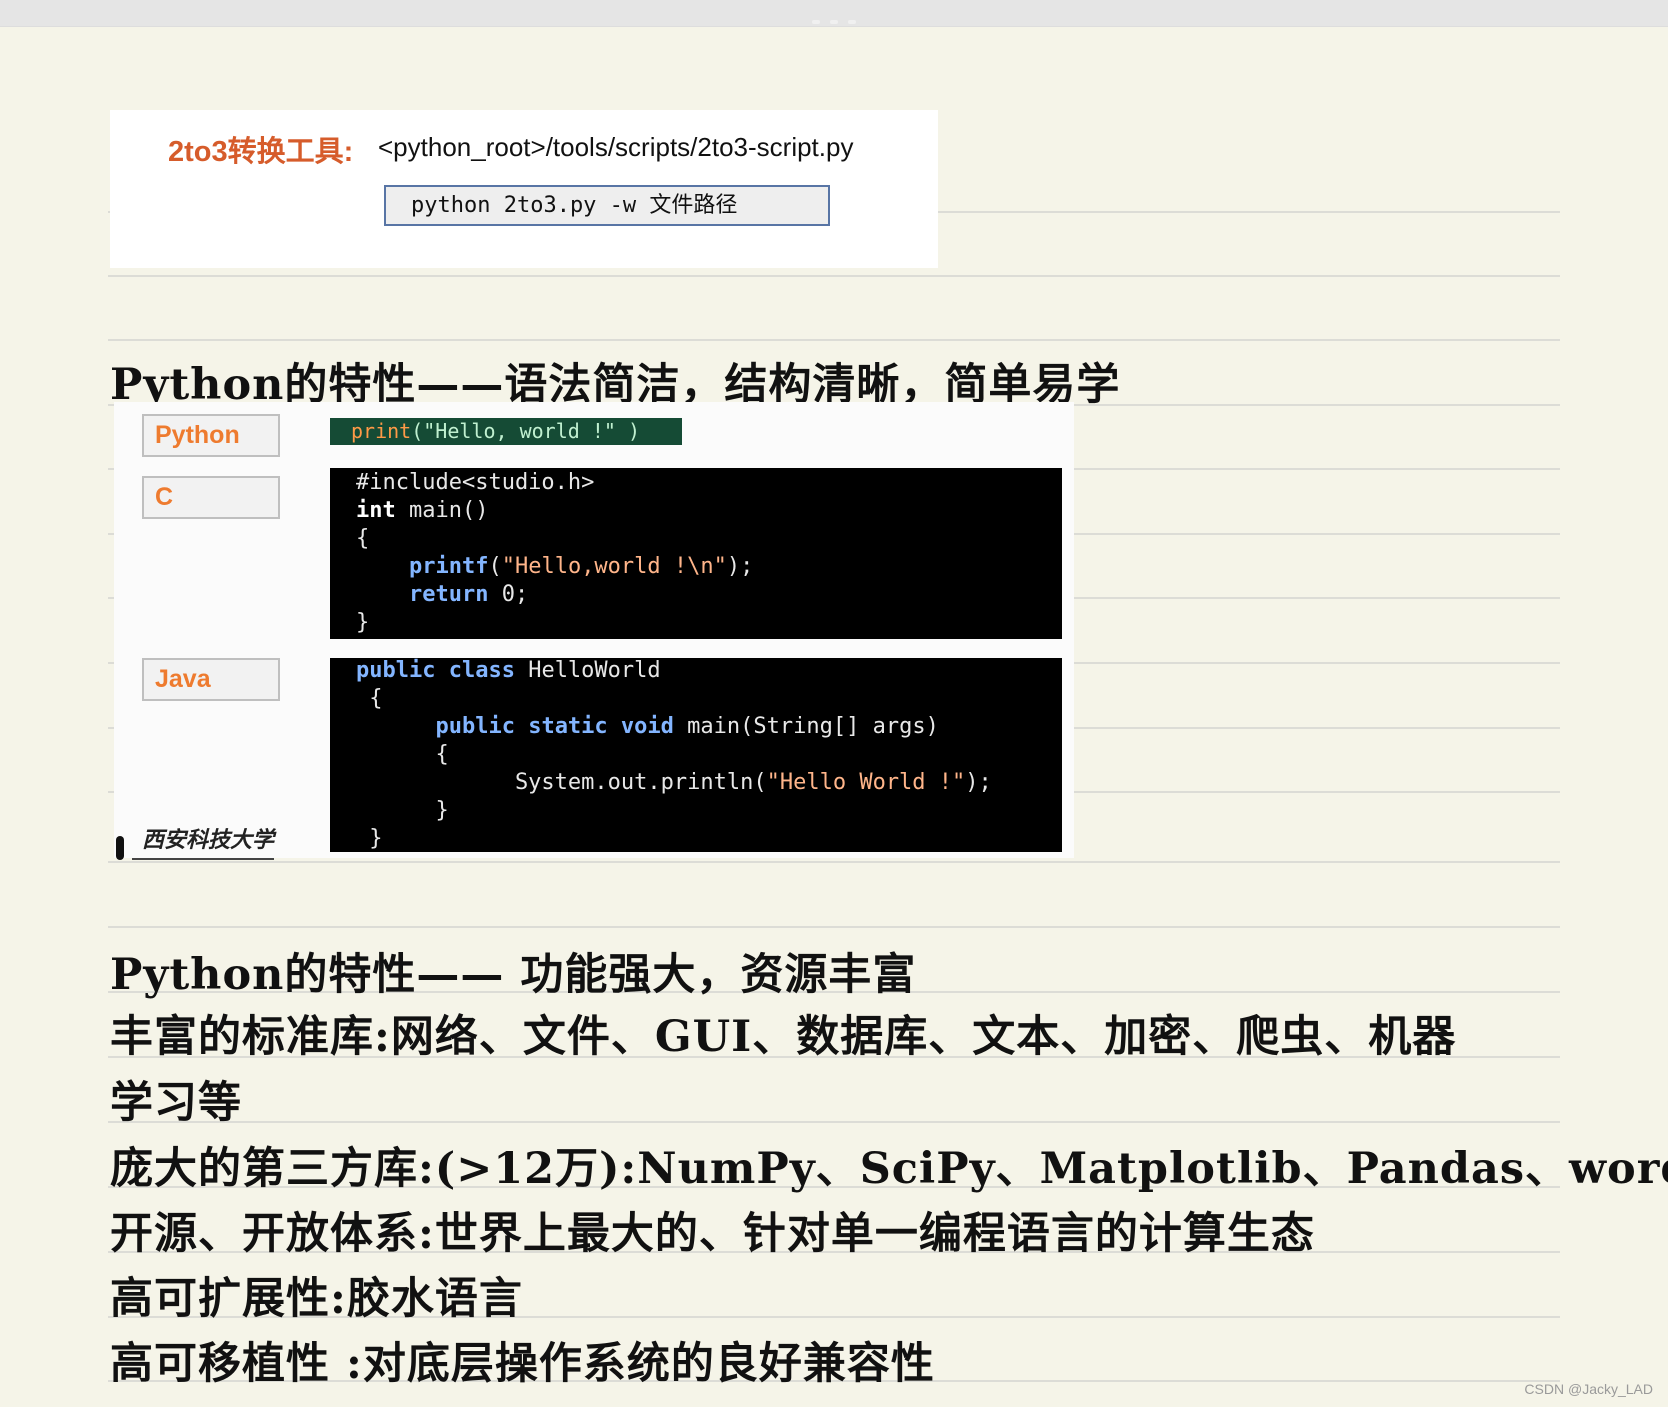  What do you see at coordinates (783, 1037) in the screenshot?
I see `feature-line: 丰富的标准库:网络、文件、GUI、数据库、文本、加密、爬虫、机器` at bounding box center [783, 1037].